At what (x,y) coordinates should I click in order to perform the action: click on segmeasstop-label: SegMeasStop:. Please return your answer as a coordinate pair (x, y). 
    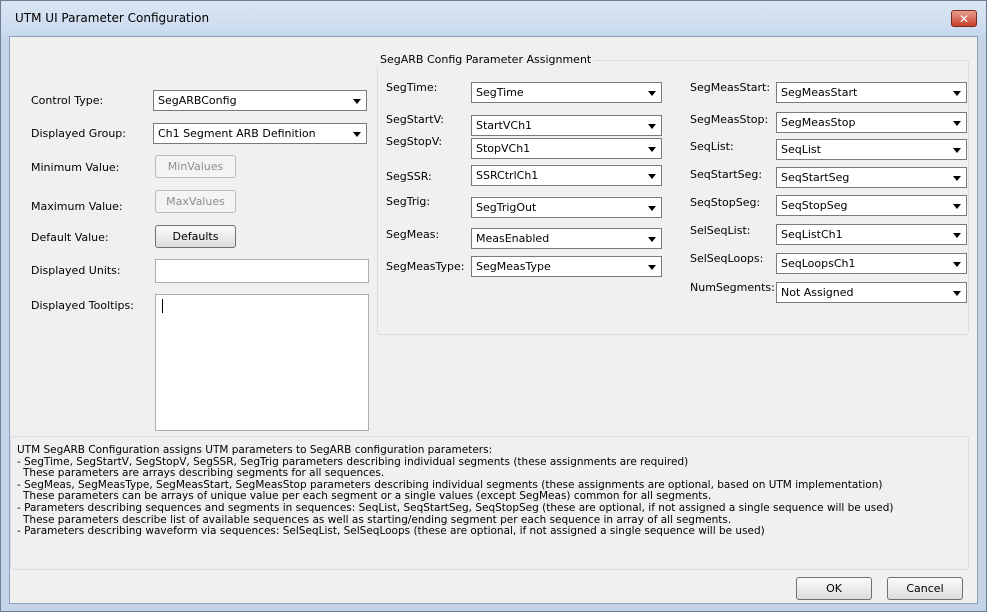
    Looking at the image, I should click on (729, 119).